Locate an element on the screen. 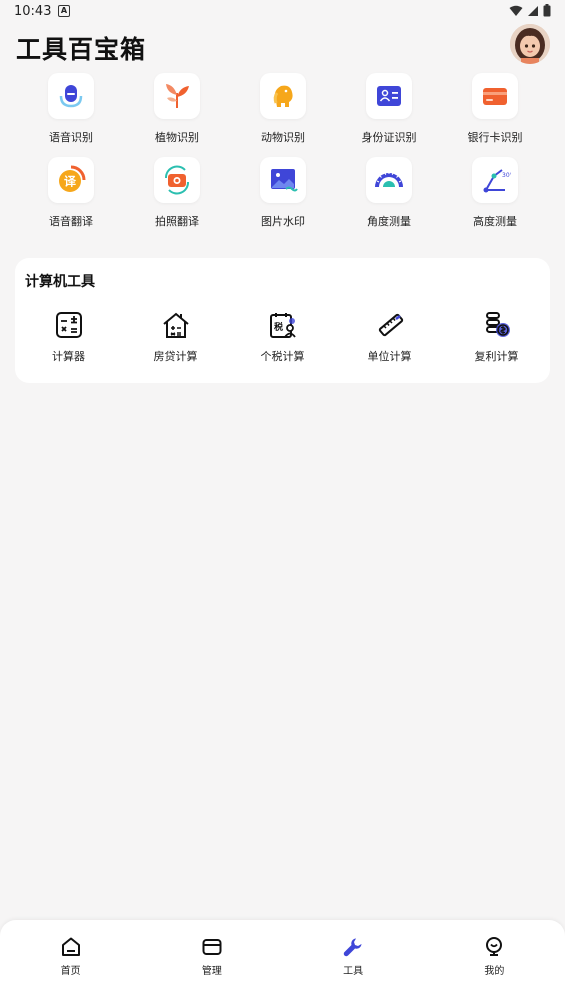 The image size is (565, 1004). tool-angle-measure: 角度测量 is located at coordinates (389, 193).